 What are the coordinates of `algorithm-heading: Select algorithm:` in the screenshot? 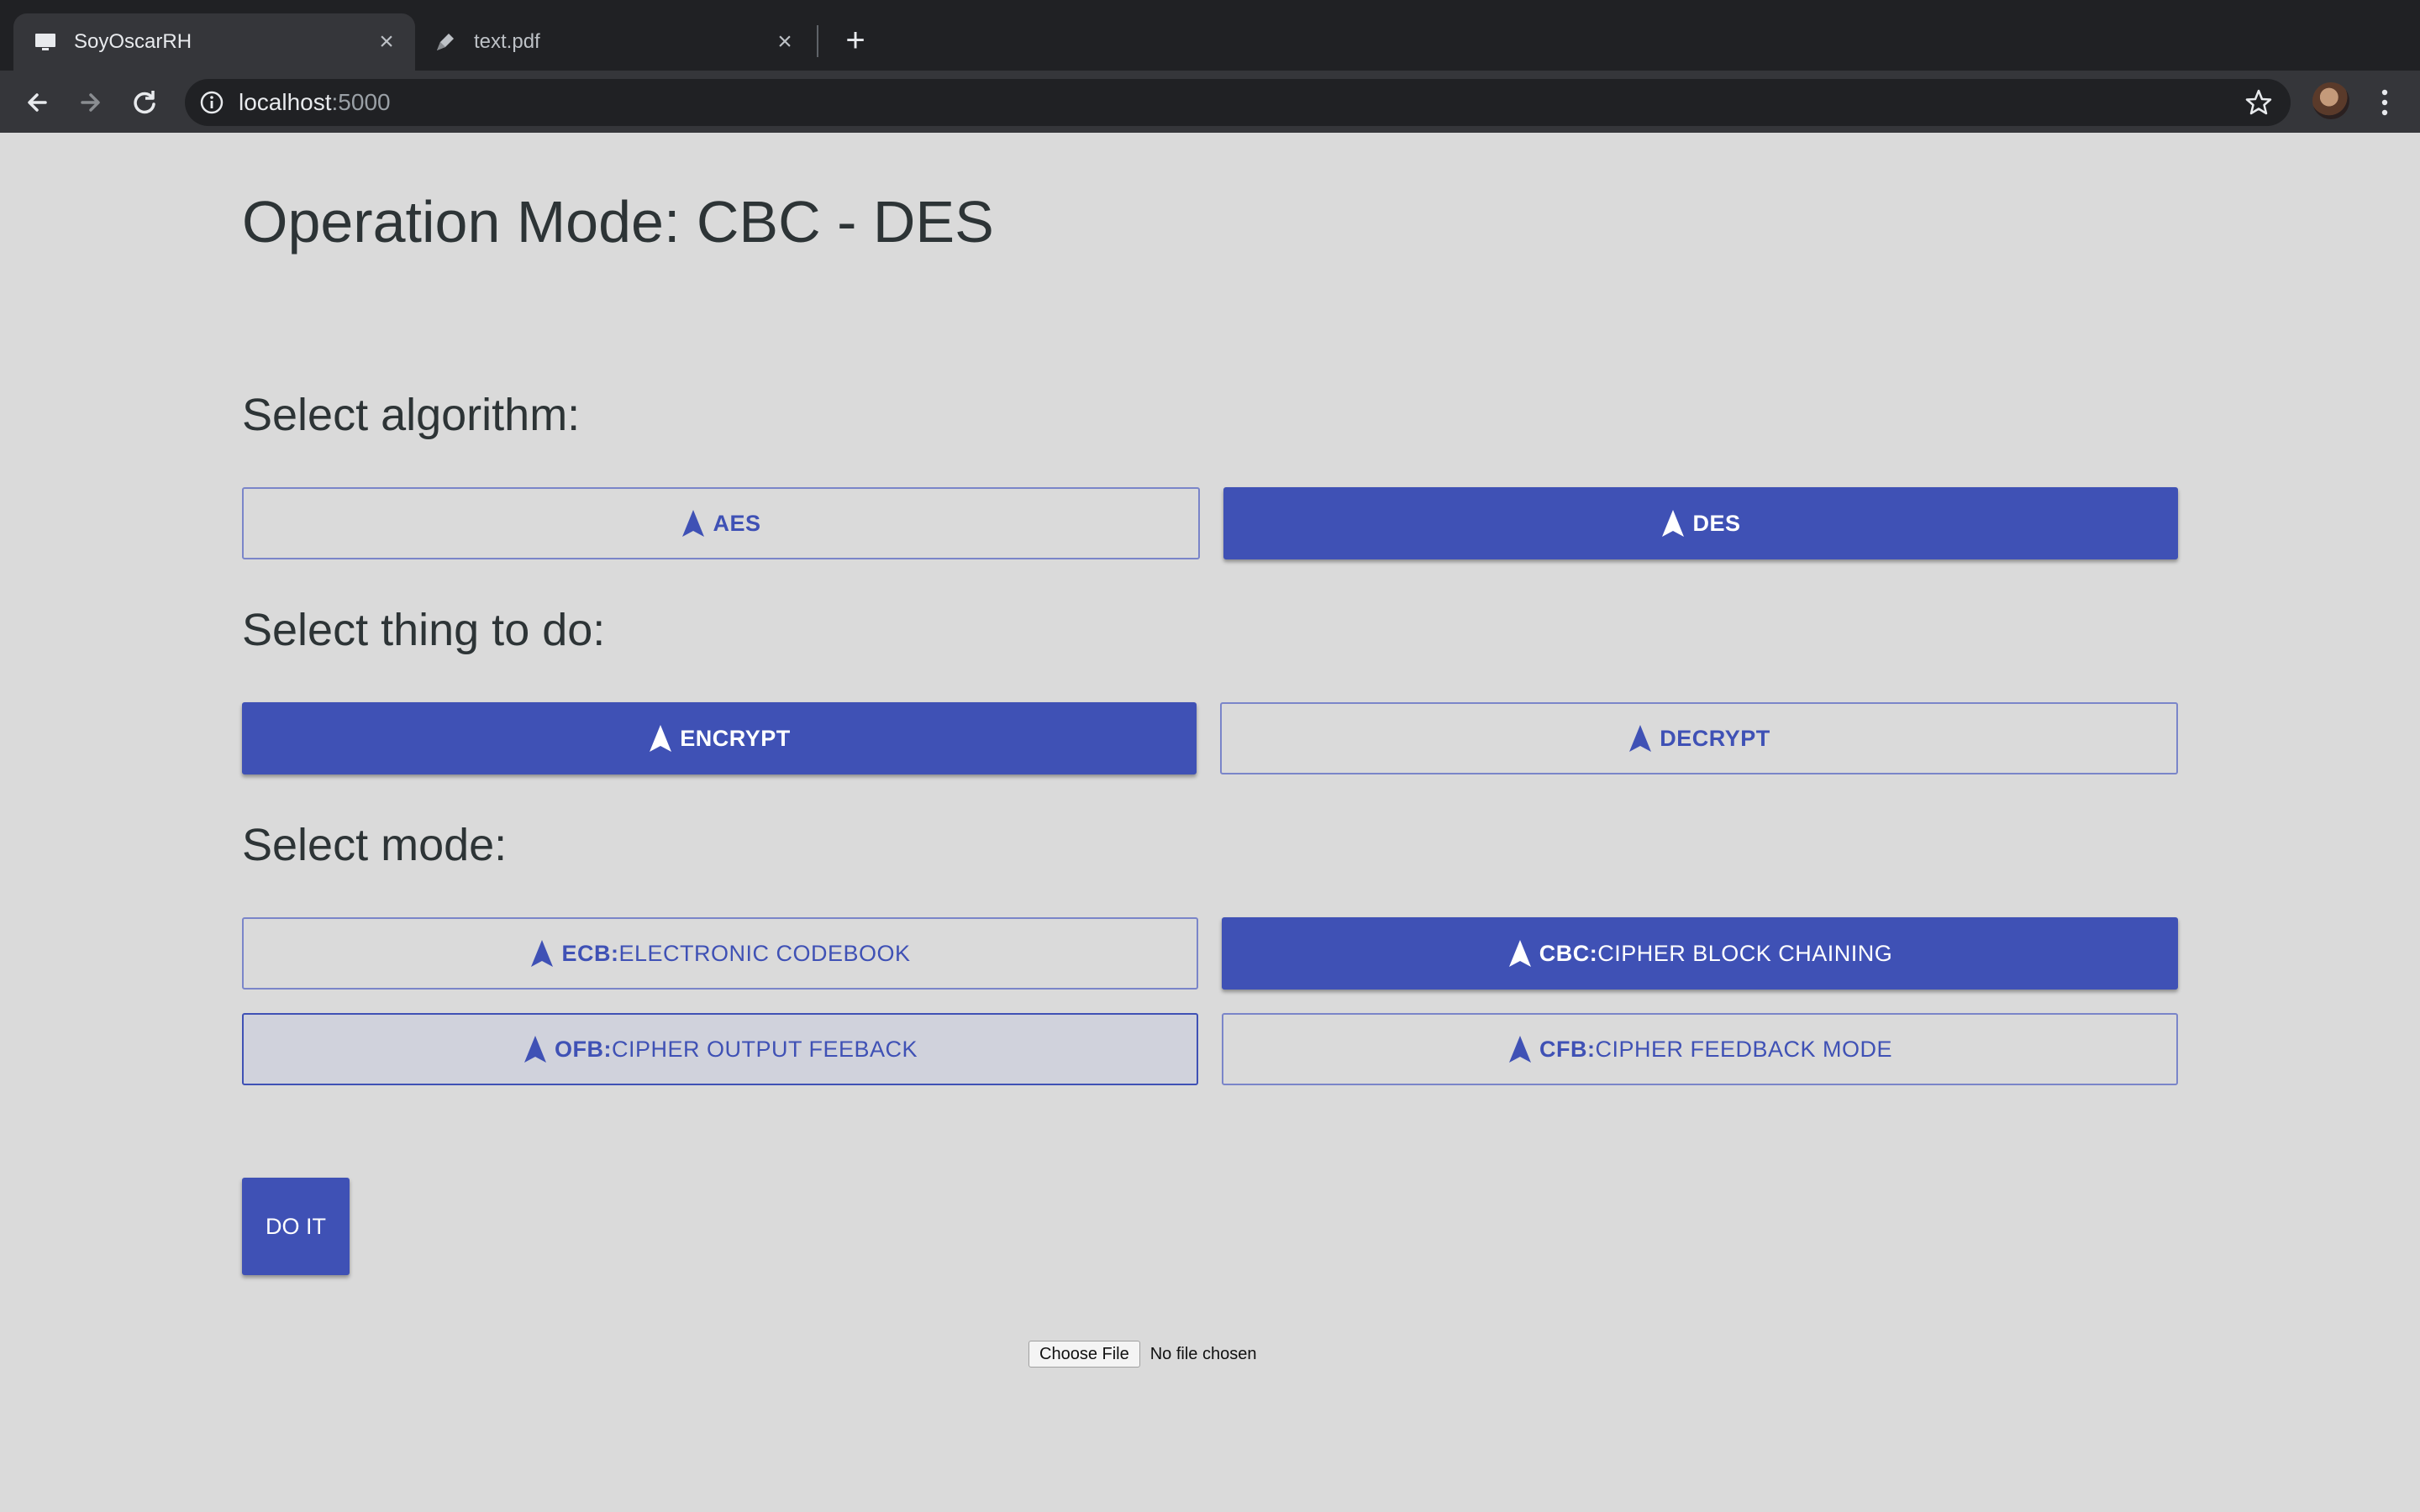 It's located at (412, 415).